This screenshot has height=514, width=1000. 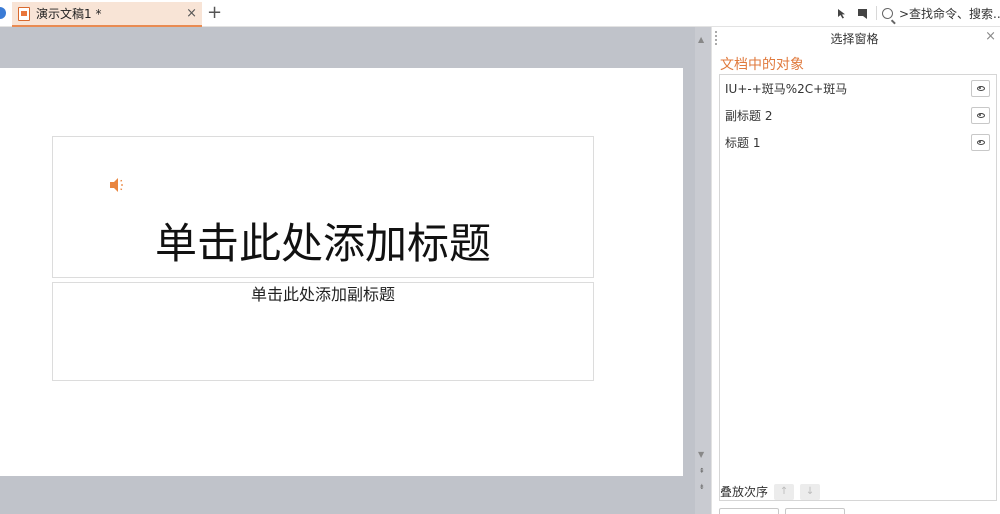 I want to click on close-icon: ×, so click(x=990, y=36).